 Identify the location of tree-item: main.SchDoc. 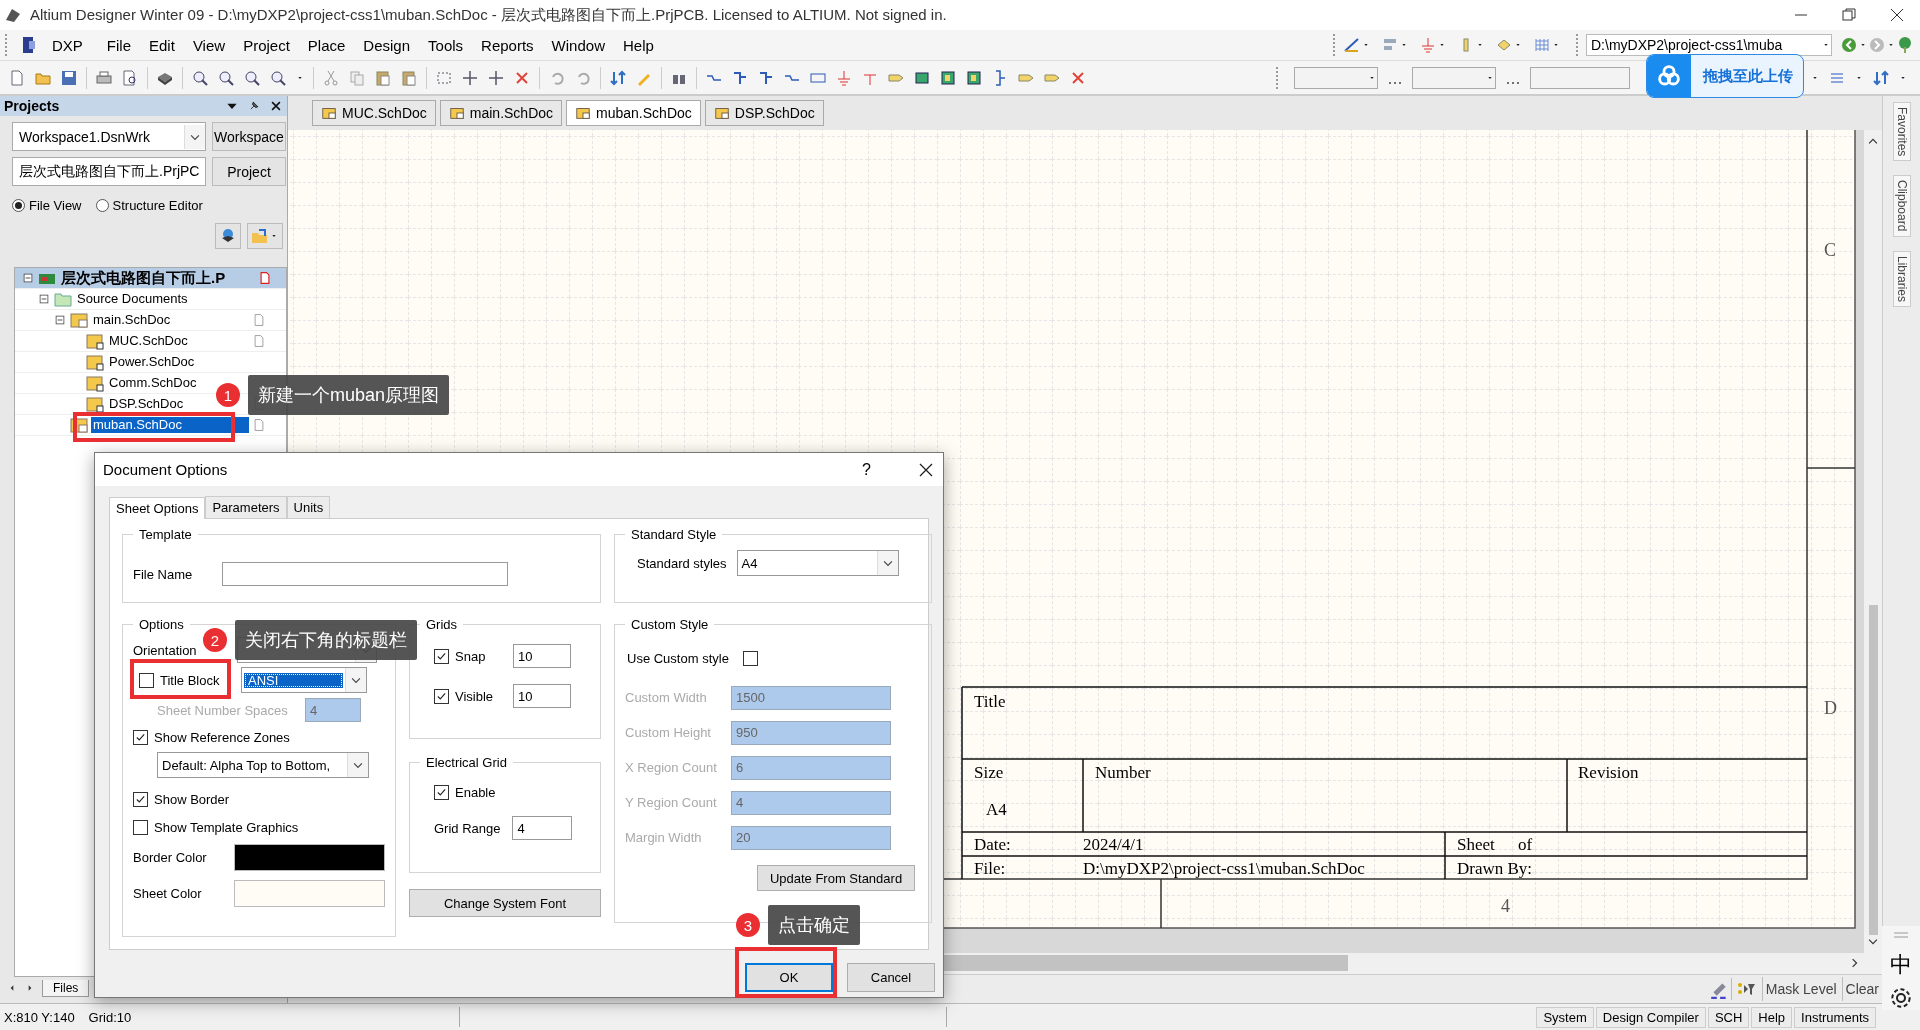
(132, 320).